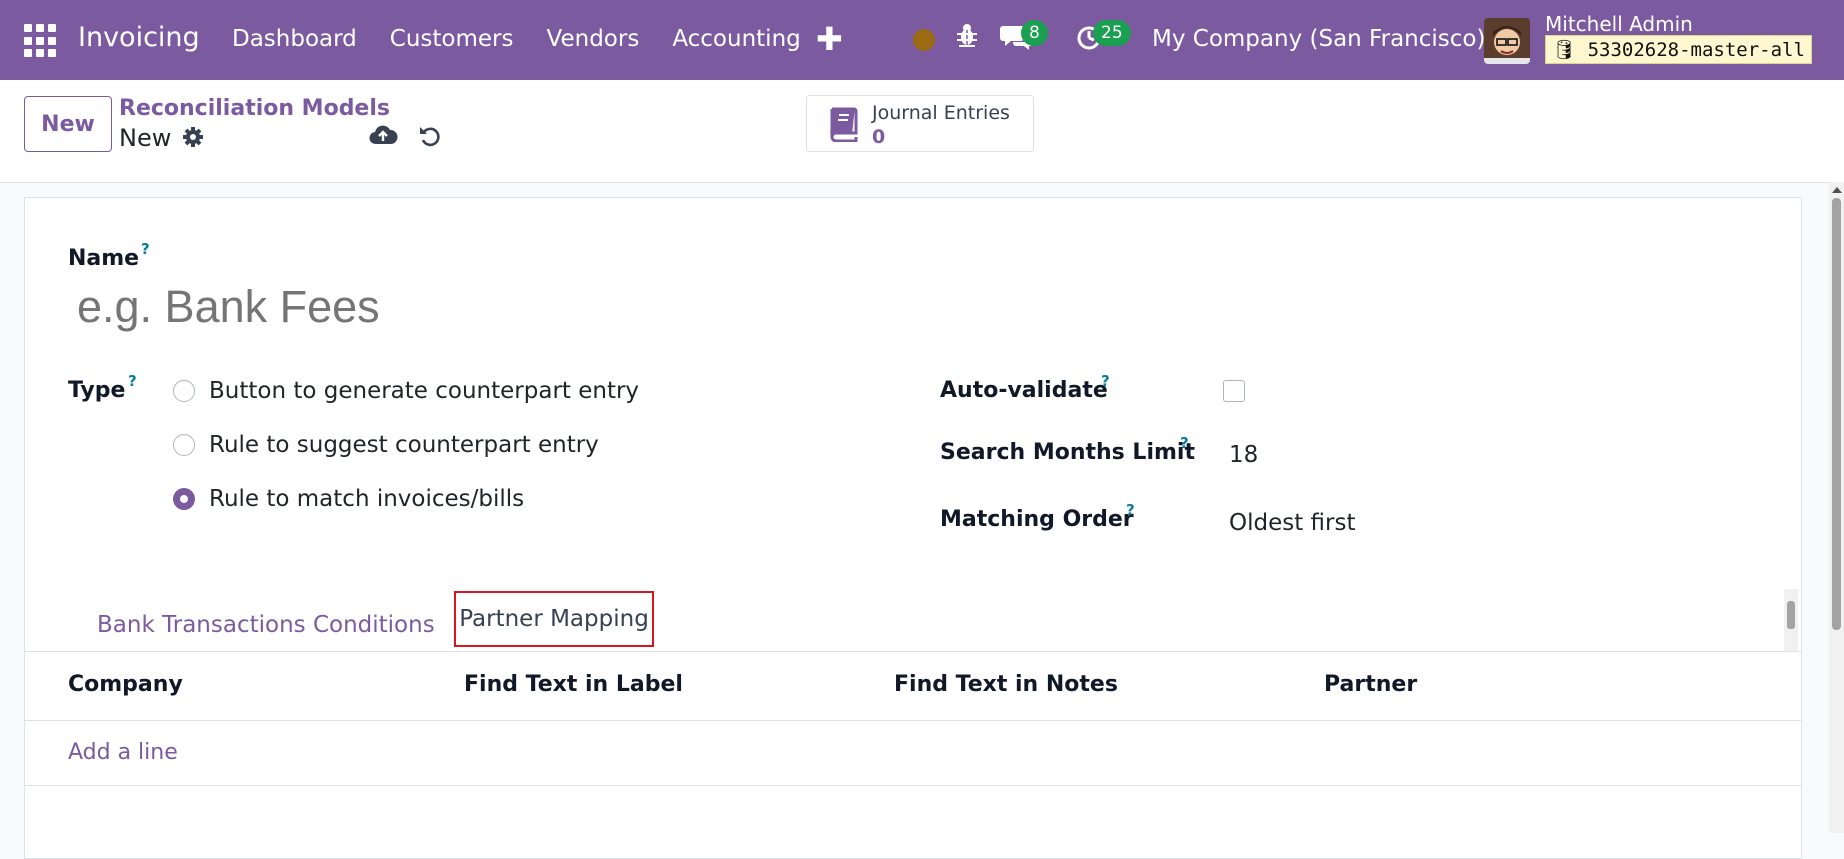 The image size is (1844, 859). Describe the element at coordinates (254, 108) in the screenshot. I see `breadcrumb-reconciliation-models: Reconciliation Models` at that location.